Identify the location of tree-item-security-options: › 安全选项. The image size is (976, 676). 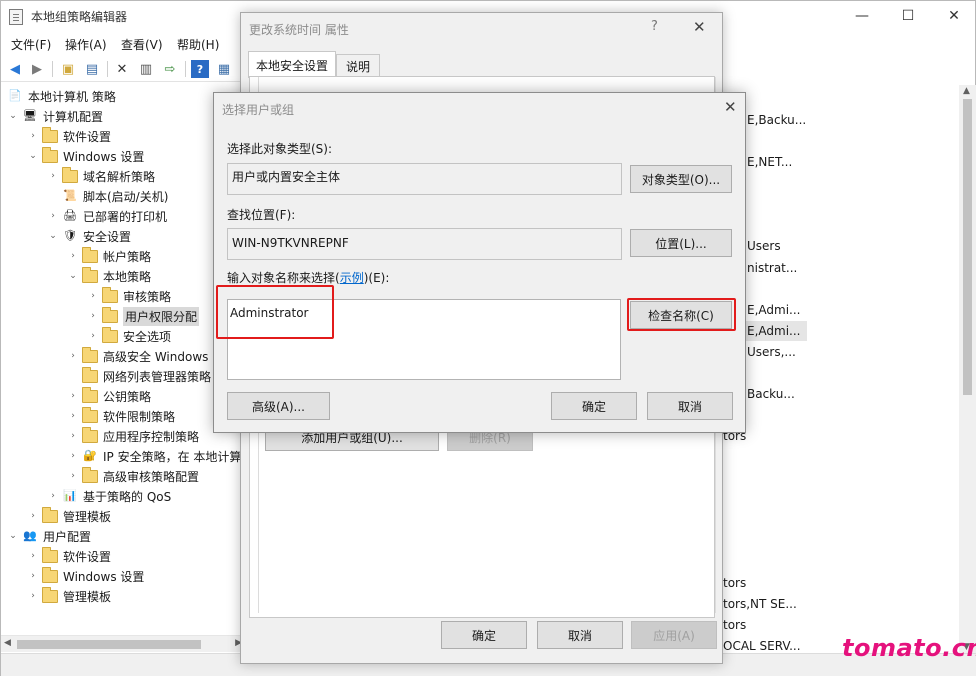
(129, 336).